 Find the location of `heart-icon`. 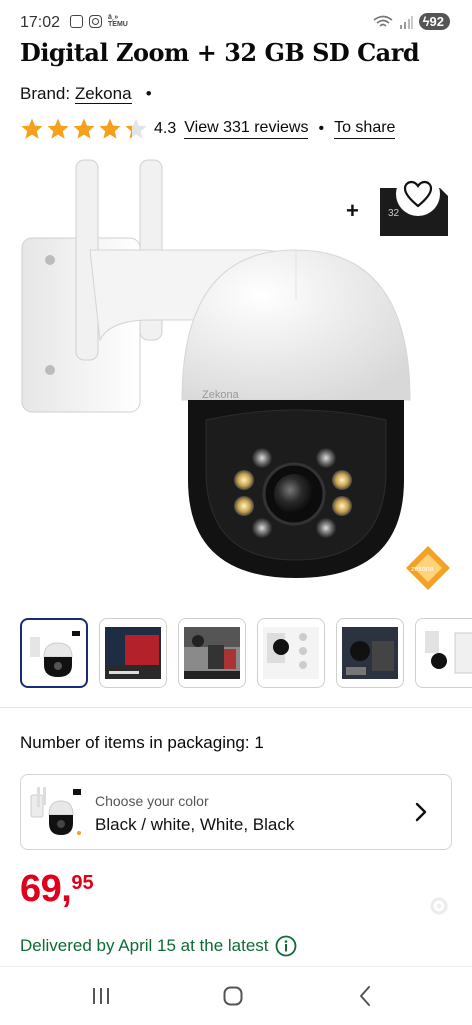

heart-icon is located at coordinates (418, 194).